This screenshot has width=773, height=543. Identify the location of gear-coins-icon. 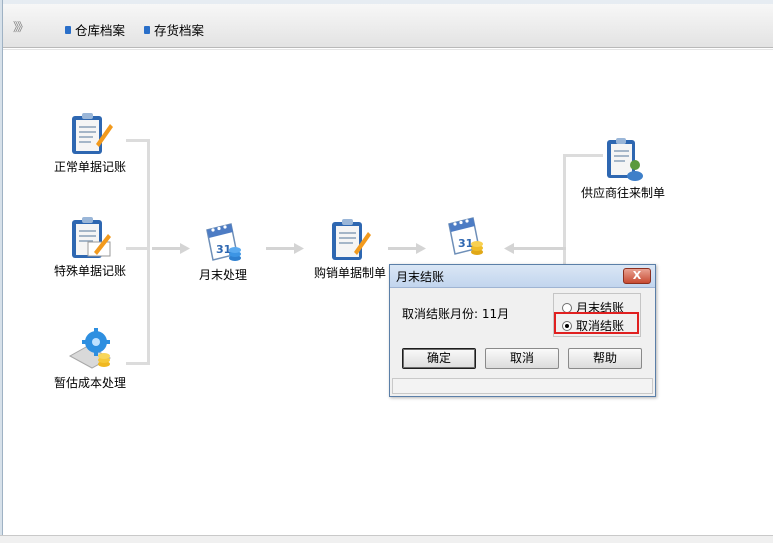
(90, 348).